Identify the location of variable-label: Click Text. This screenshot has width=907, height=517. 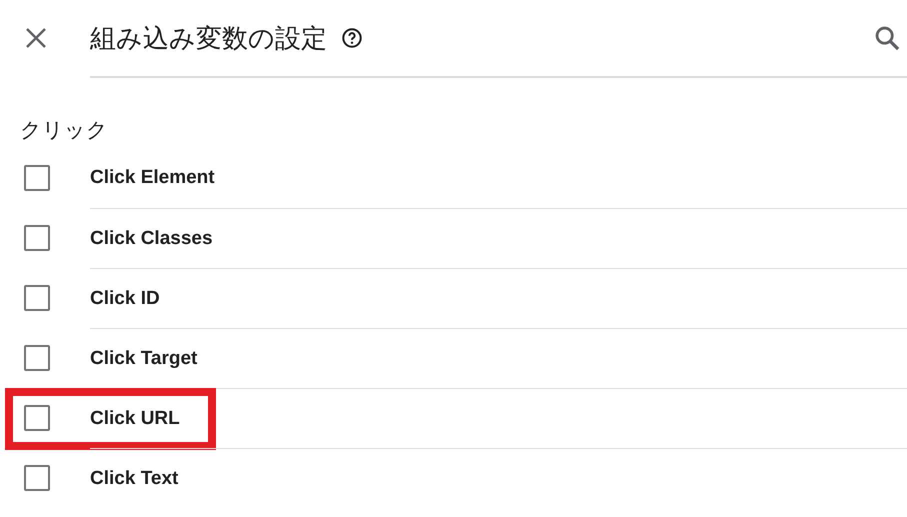
(134, 479).